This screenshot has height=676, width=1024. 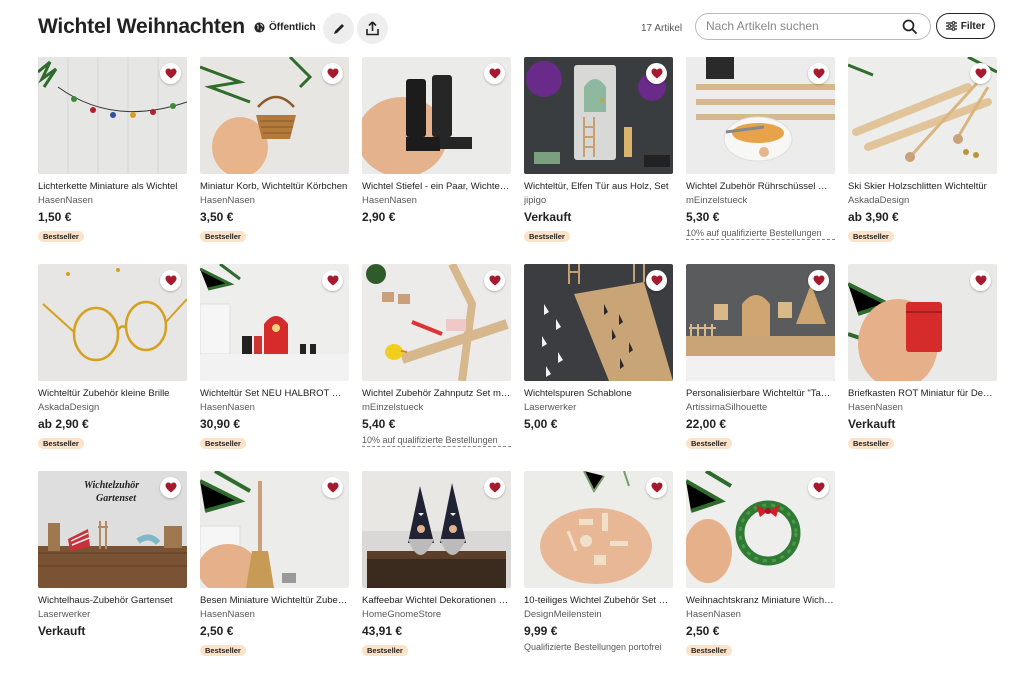 What do you see at coordinates (563, 614) in the screenshot?
I see `shop-name: DesignMeilenstein` at bounding box center [563, 614].